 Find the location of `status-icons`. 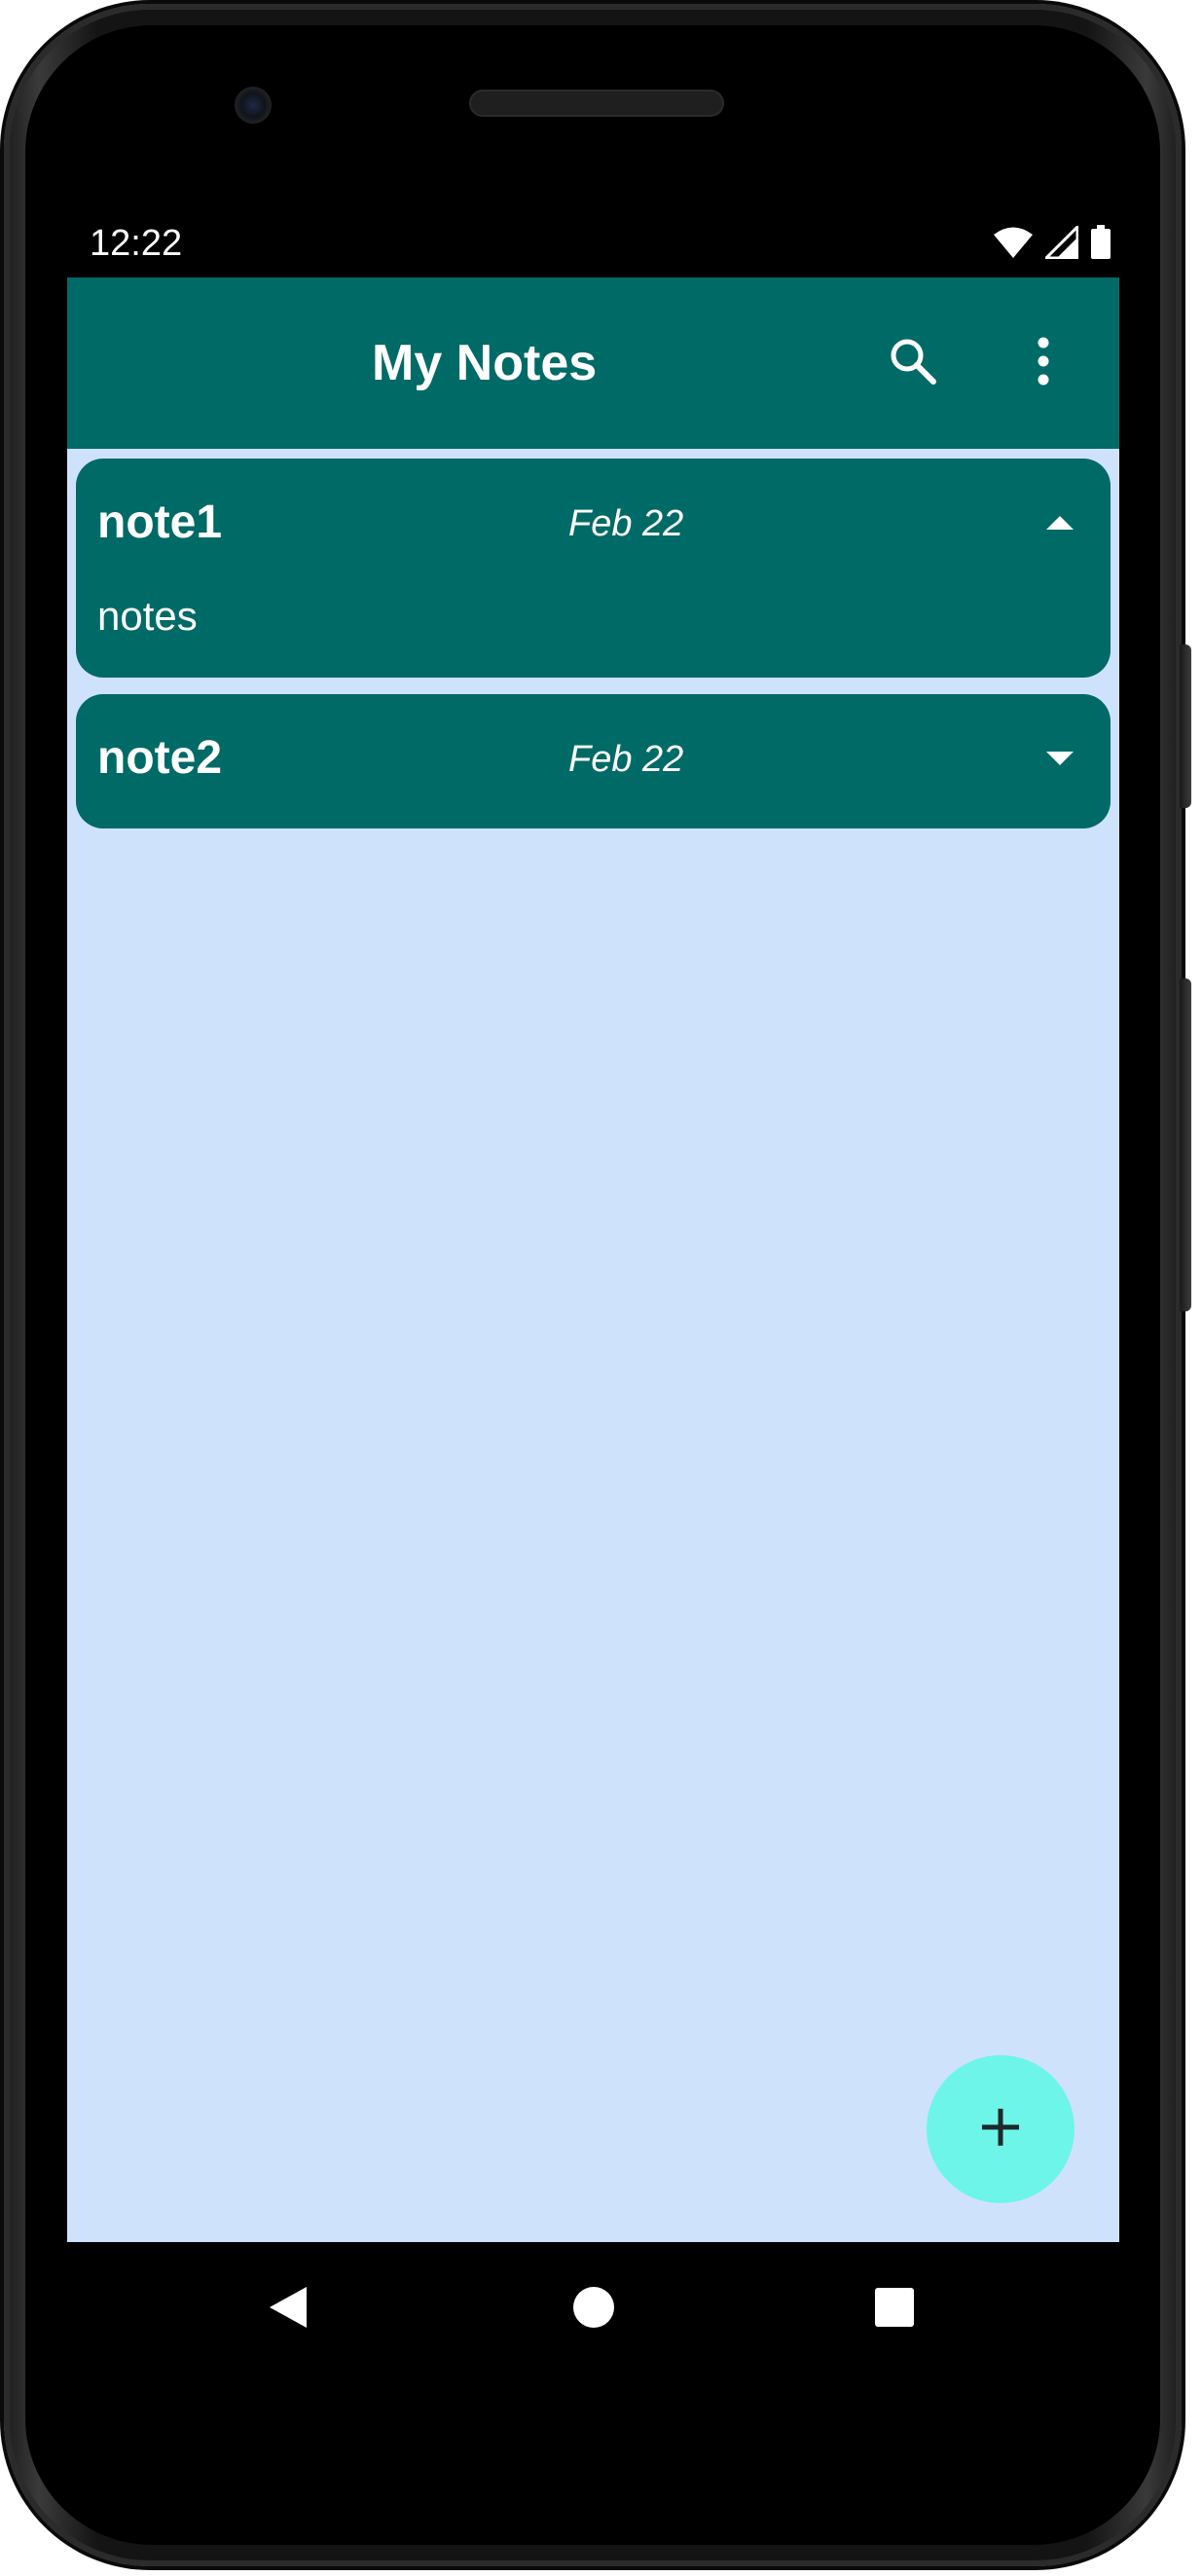

status-icons is located at coordinates (1052, 244).